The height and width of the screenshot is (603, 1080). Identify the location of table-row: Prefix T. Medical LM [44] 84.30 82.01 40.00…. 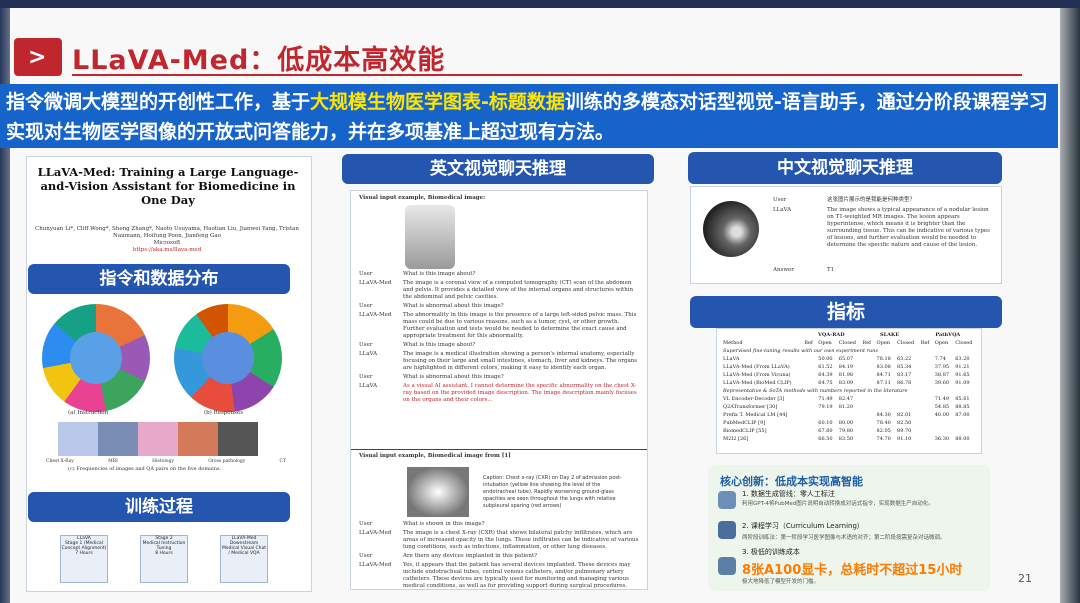
(849, 415).